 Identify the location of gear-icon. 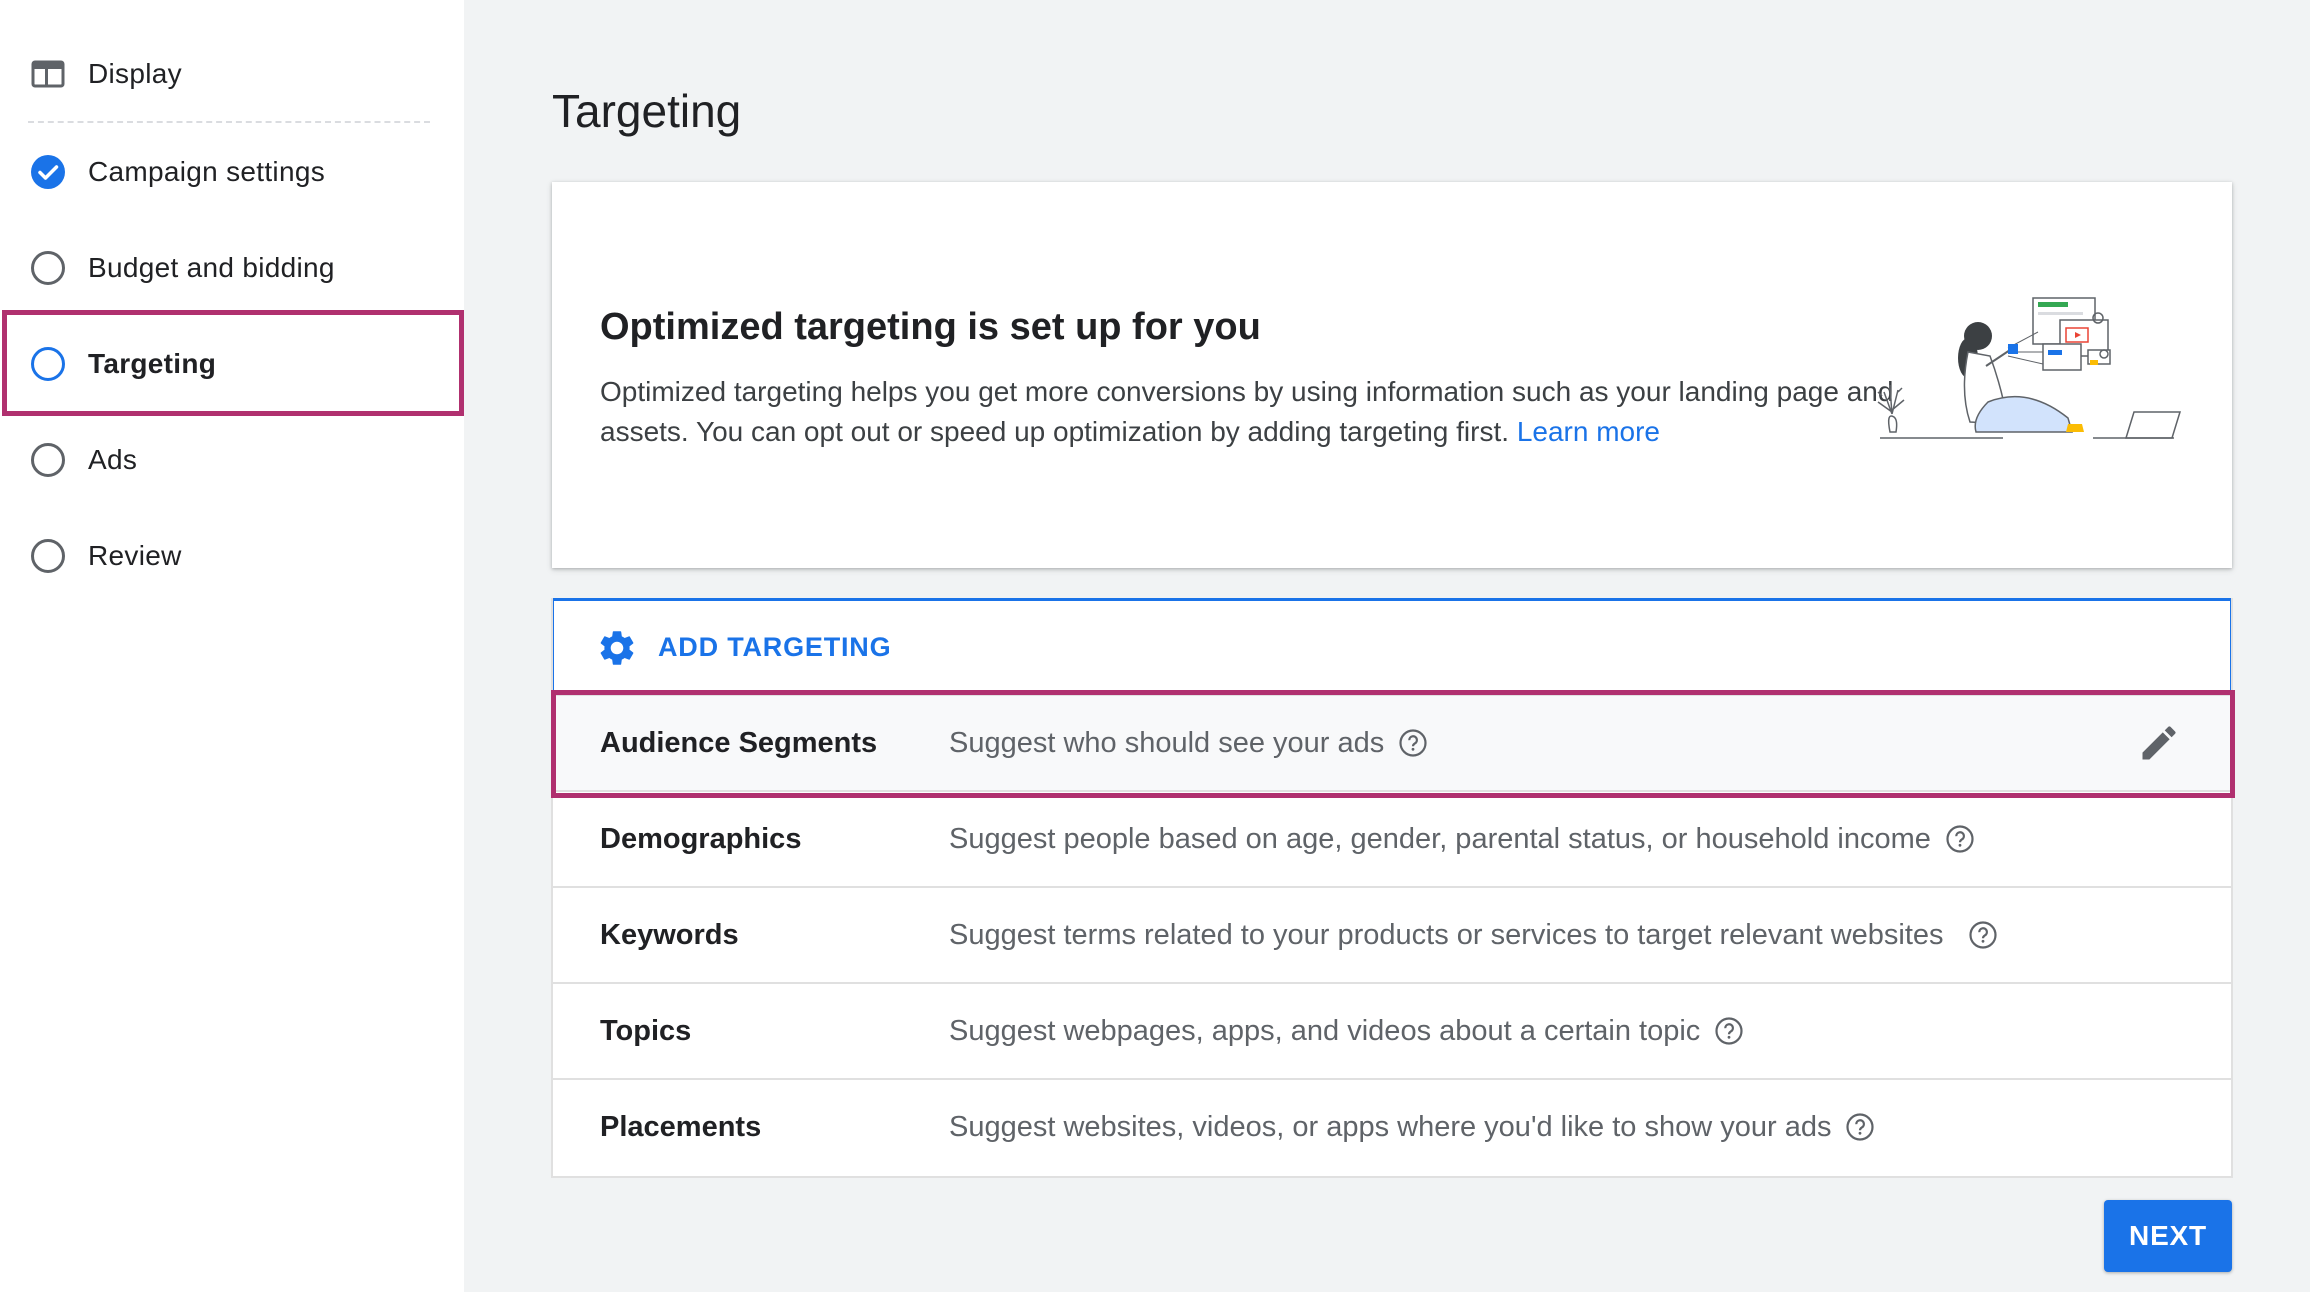
(617, 648).